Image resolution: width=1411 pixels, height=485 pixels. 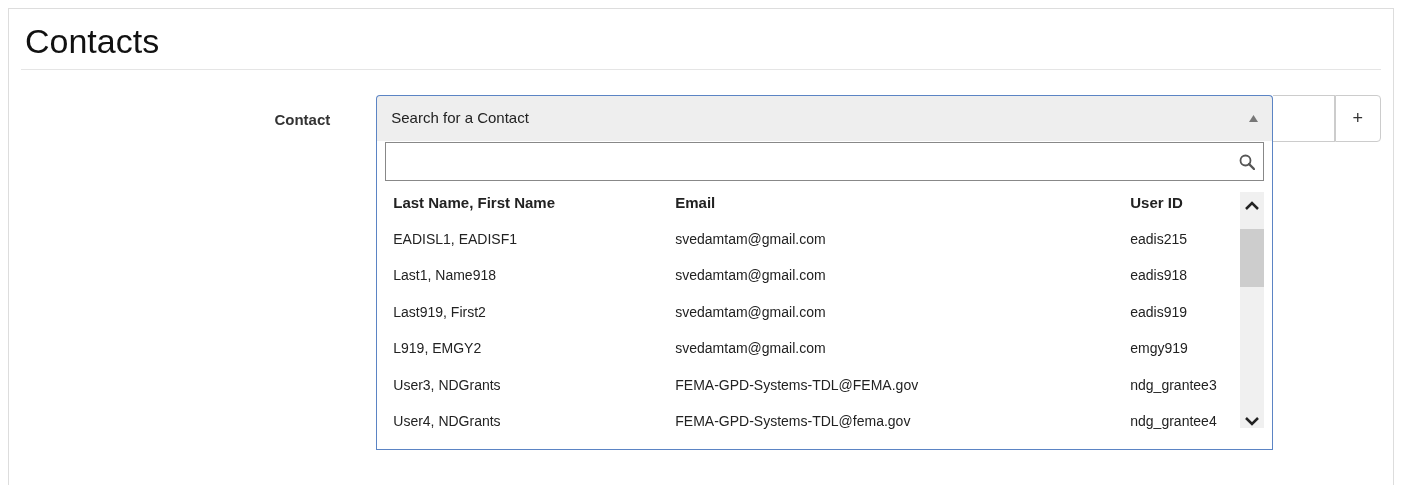 What do you see at coordinates (825, 161) in the screenshot?
I see `search-field` at bounding box center [825, 161].